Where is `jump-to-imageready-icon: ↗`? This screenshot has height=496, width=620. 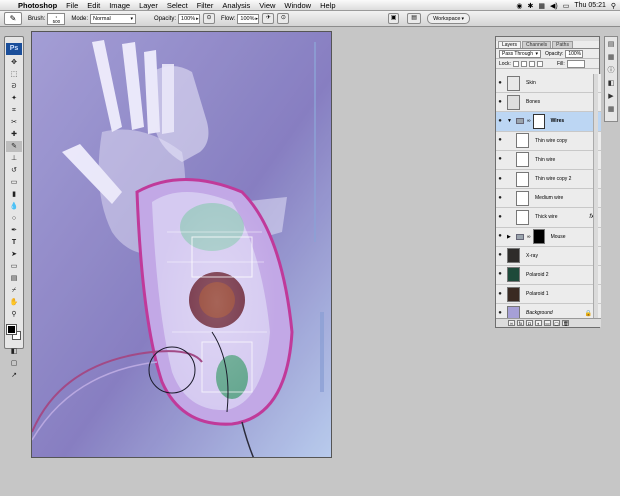
jump-to-imageready-icon: ↗ is located at coordinates (14, 375).